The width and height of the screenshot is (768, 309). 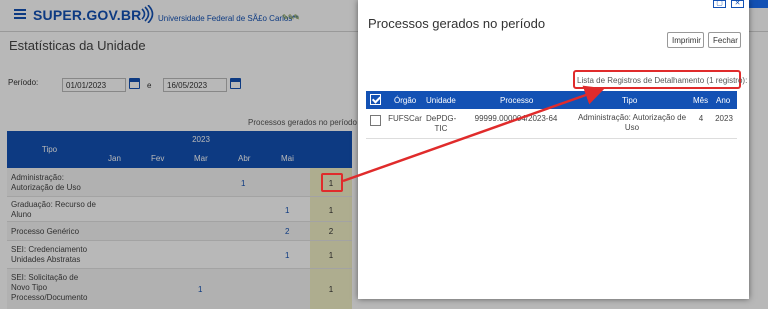 What do you see at coordinates (724, 40) in the screenshot?
I see `close-button: Fechar` at bounding box center [724, 40].